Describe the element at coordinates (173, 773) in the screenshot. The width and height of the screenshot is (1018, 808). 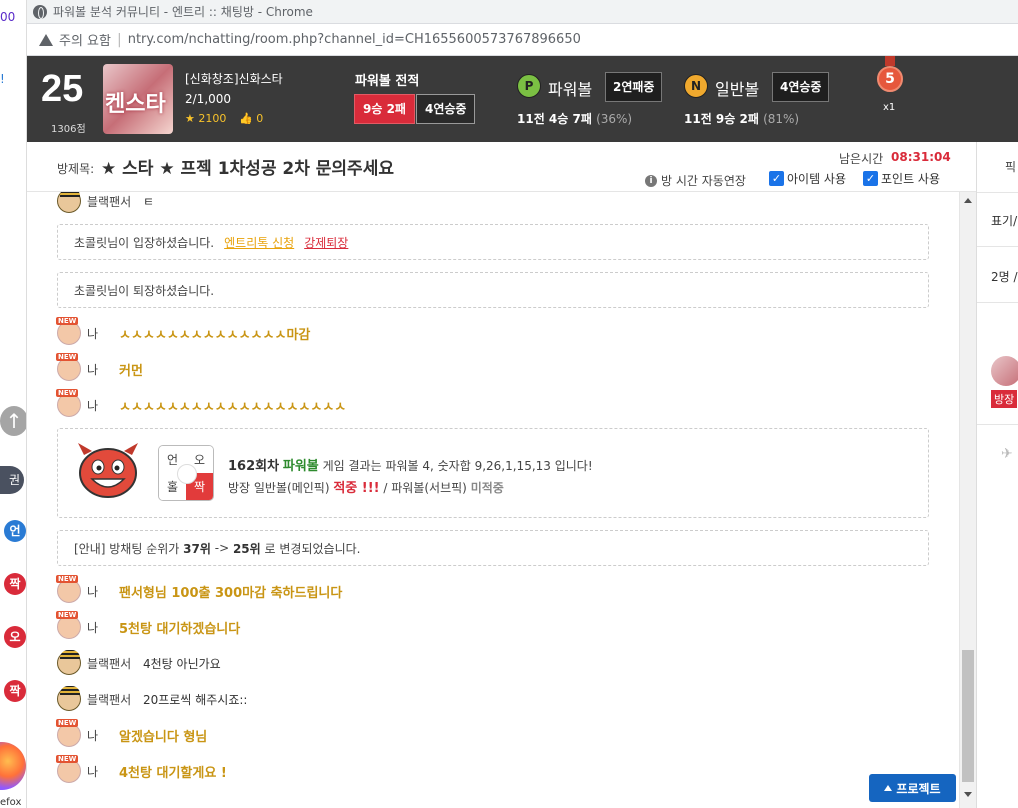
I see `chat-text: 4천탕 대기할게요 !` at that location.